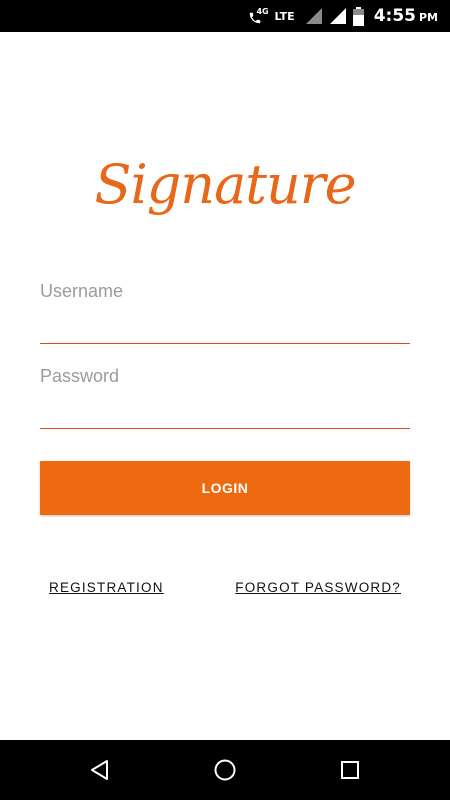 Image resolution: width=450 pixels, height=800 pixels. Describe the element at coordinates (318, 587) in the screenshot. I see `forgot-password-link: FORGOT PASSWORD?` at that location.